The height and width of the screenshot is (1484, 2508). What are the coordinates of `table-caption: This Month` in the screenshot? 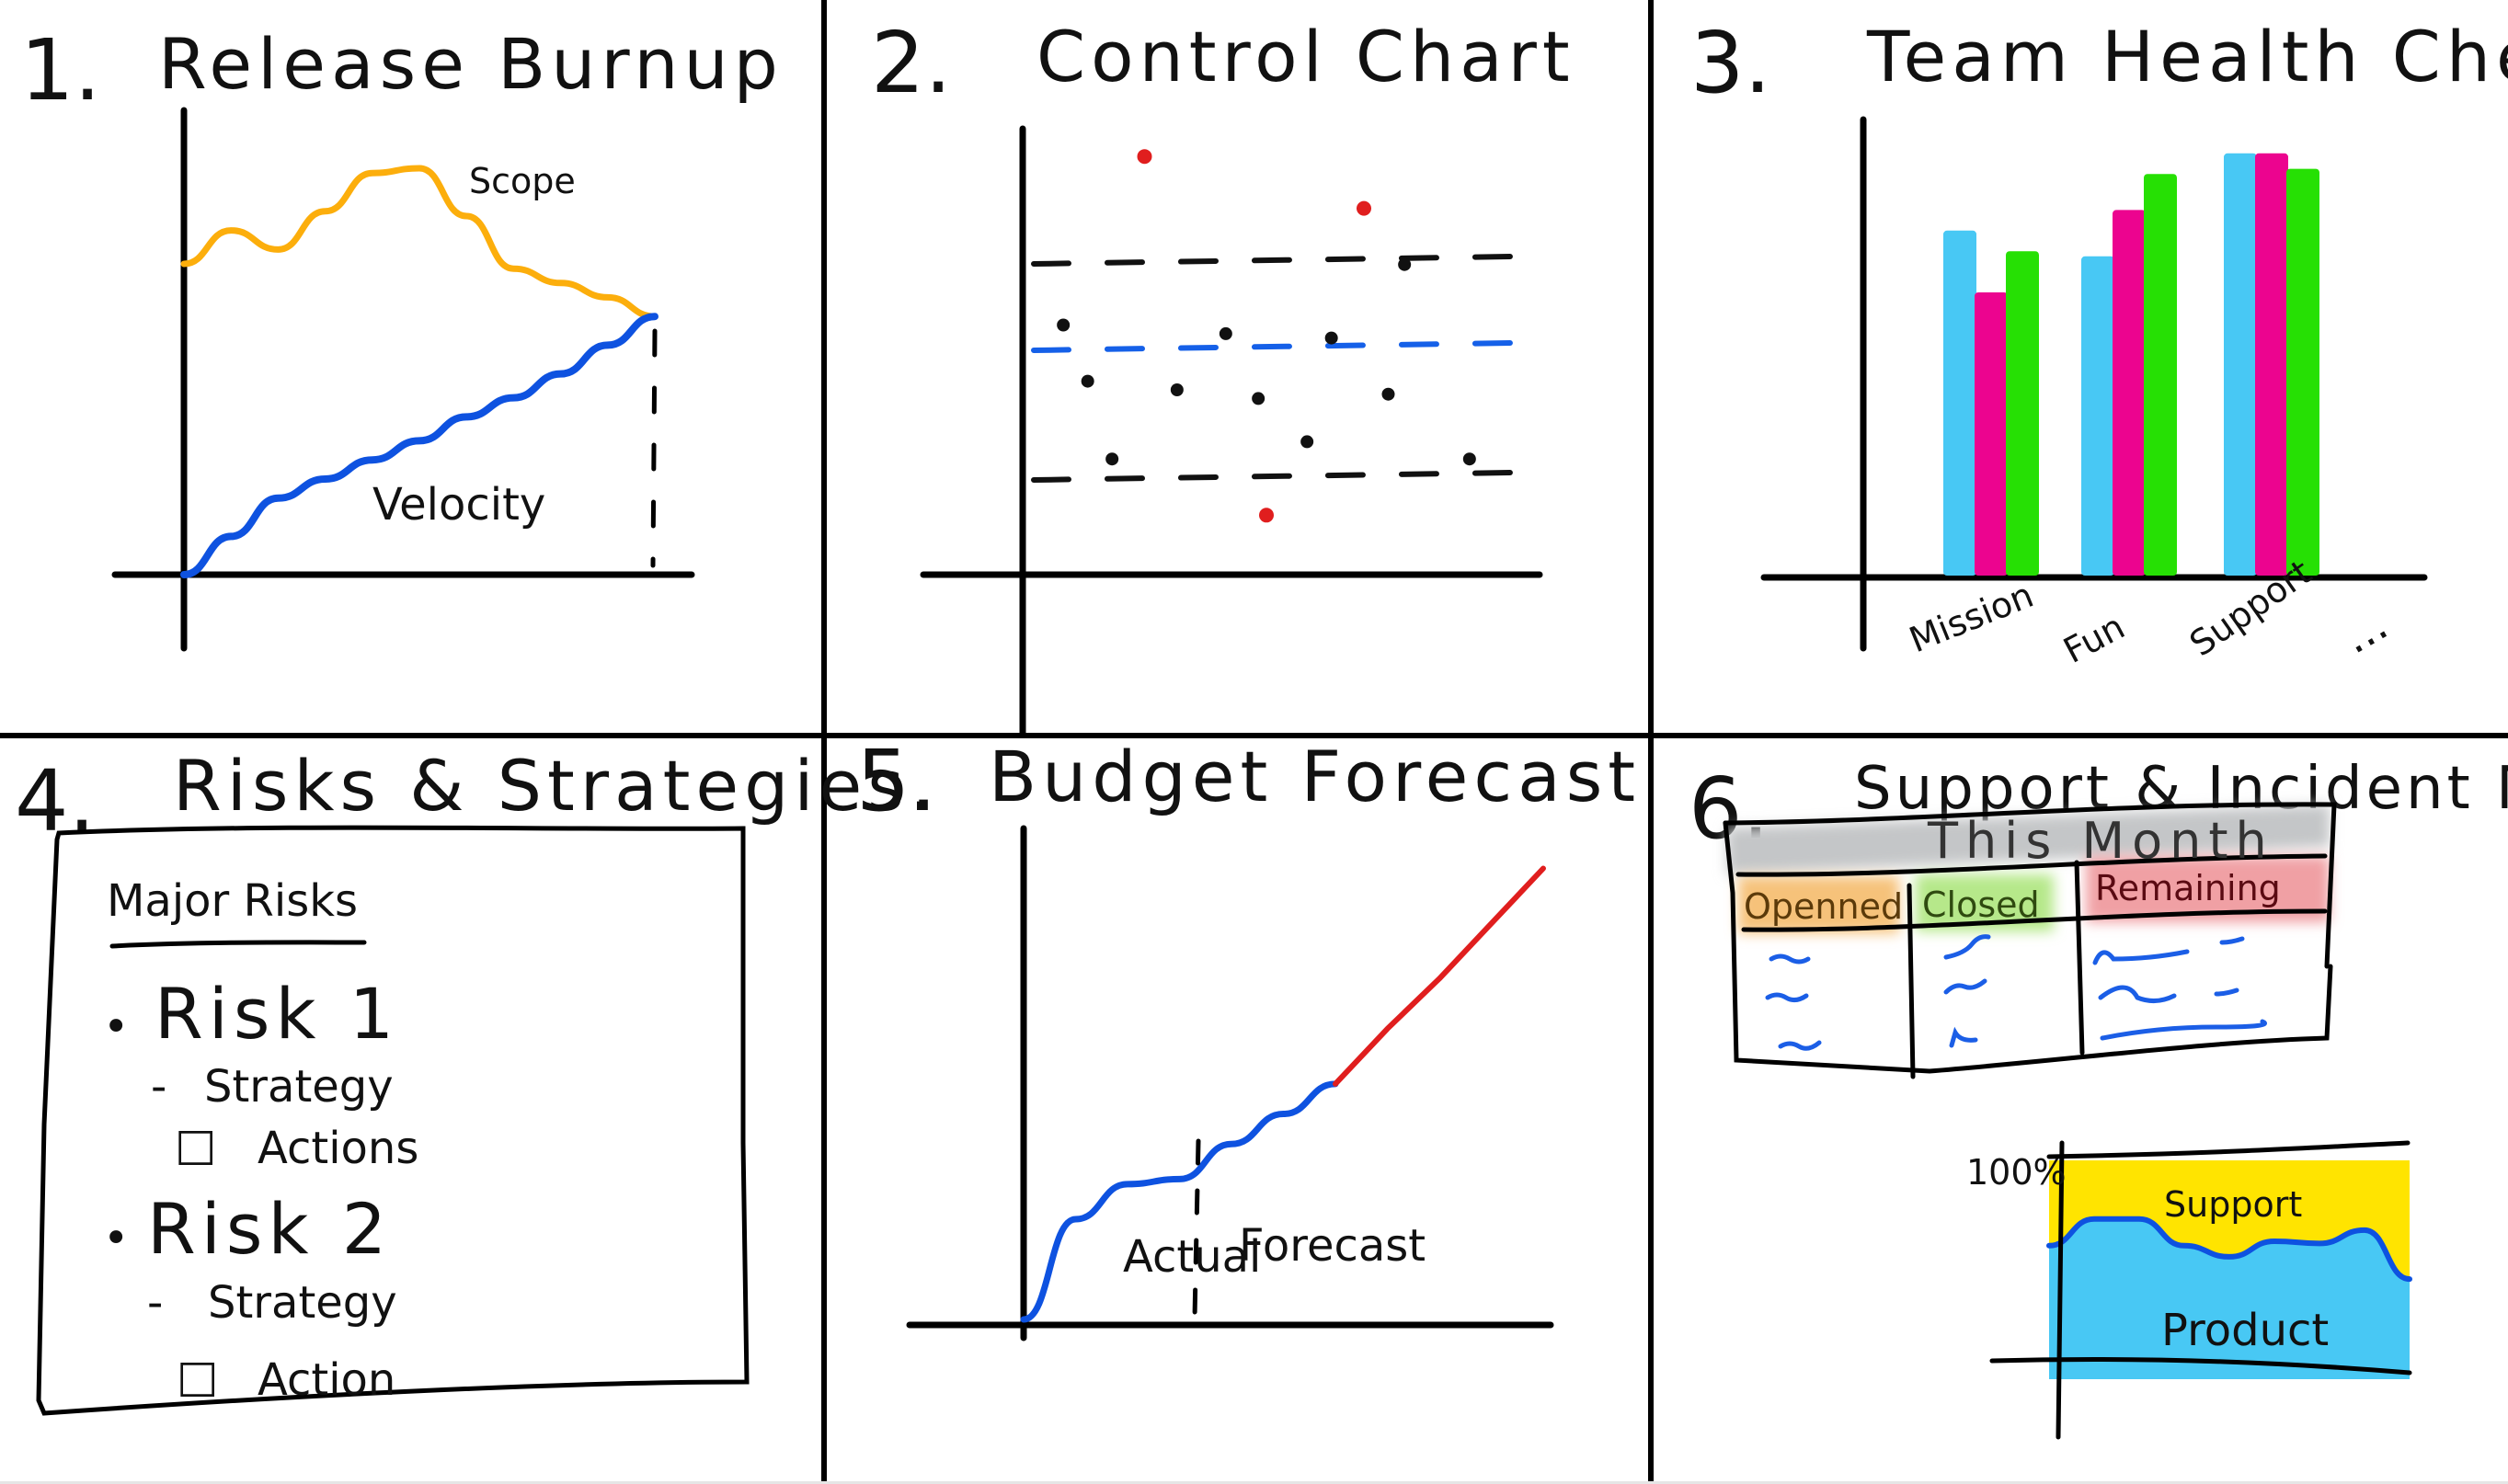 It's located at (2100, 841).